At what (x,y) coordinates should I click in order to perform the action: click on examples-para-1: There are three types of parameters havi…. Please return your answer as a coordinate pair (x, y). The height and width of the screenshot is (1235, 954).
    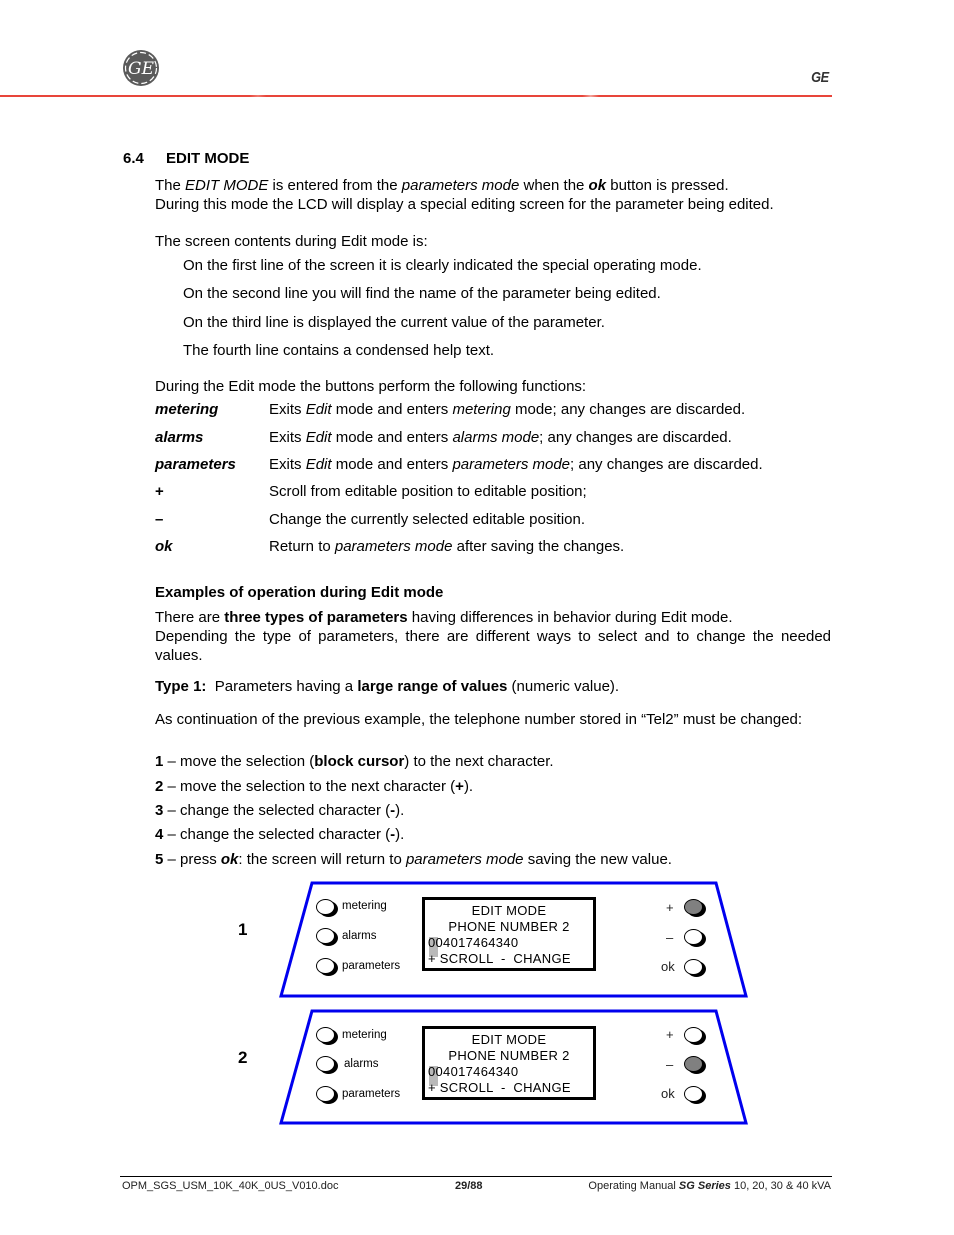
    Looking at the image, I should click on (444, 617).